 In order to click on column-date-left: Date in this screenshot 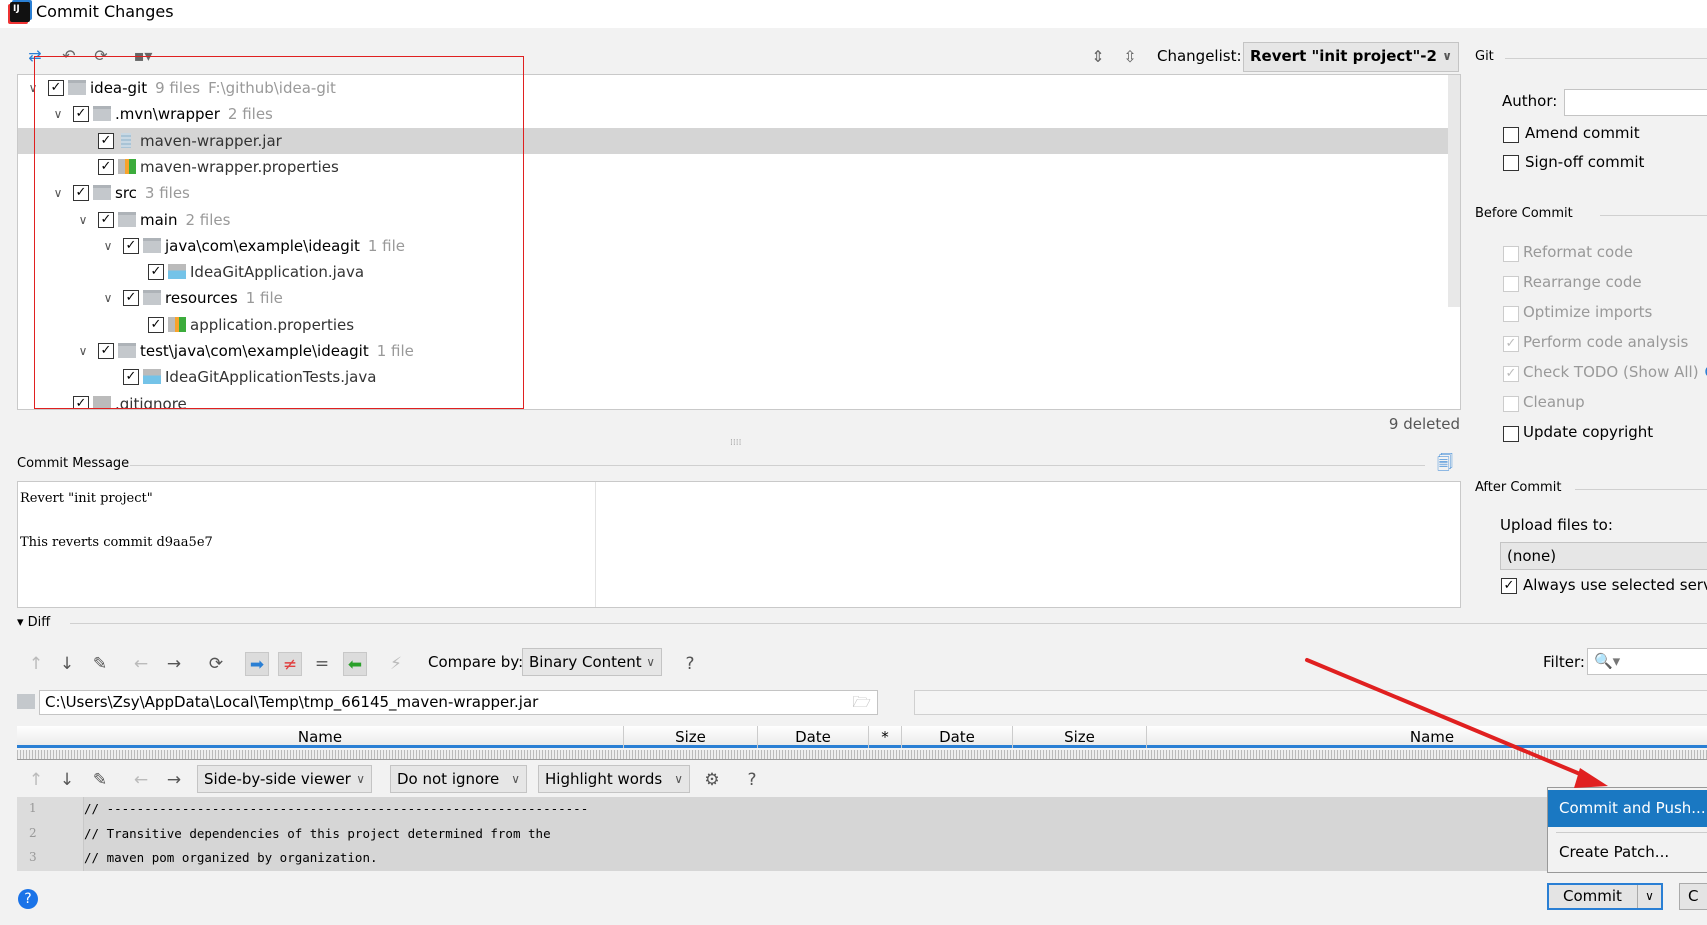, I will do `click(813, 737)`.